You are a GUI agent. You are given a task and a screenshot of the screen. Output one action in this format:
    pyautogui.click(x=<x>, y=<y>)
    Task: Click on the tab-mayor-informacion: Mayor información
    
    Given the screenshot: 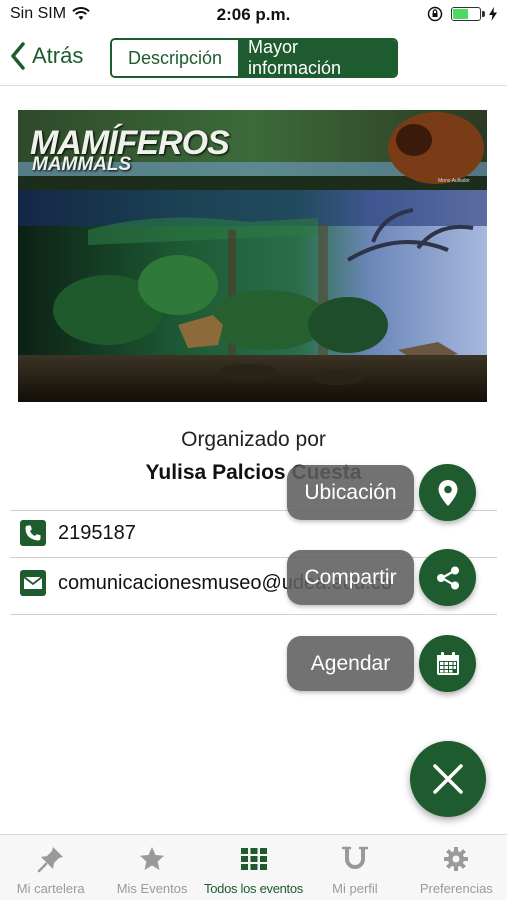 What is the action you would take?
    pyautogui.click(x=317, y=58)
    